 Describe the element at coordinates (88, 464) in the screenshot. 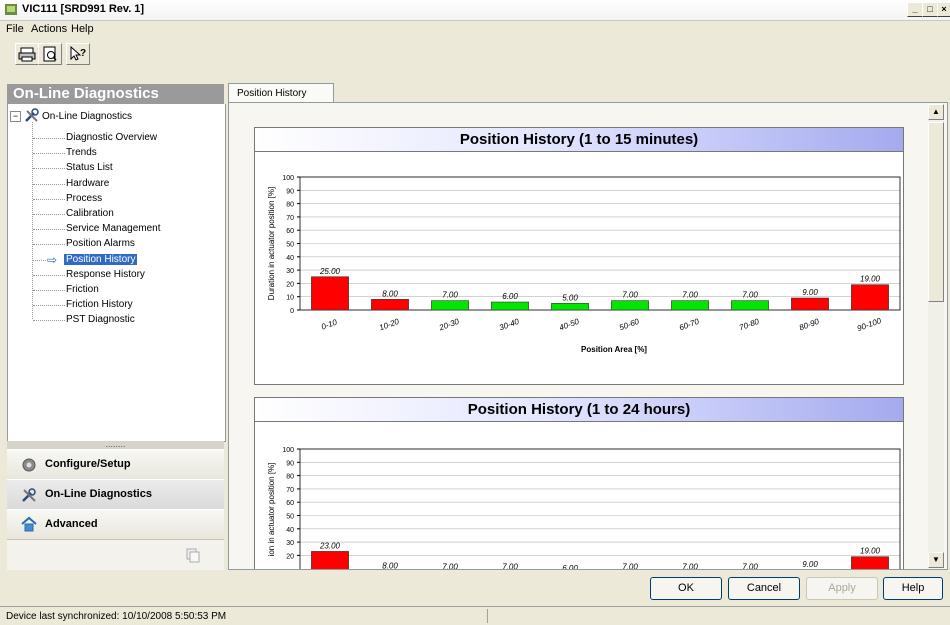

I see `nav-section-label: Configure/Setup` at that location.